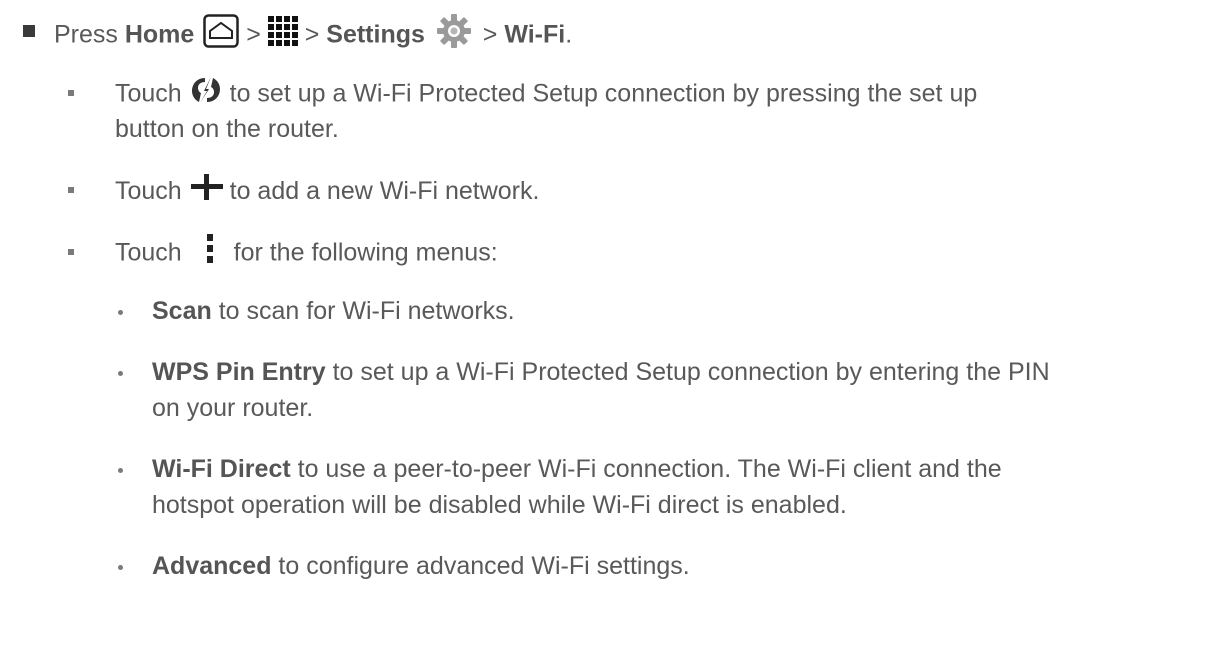 This screenshot has height=669, width=1208. Describe the element at coordinates (182, 311) in the screenshot. I see `menu-scan-label: Scan` at that location.